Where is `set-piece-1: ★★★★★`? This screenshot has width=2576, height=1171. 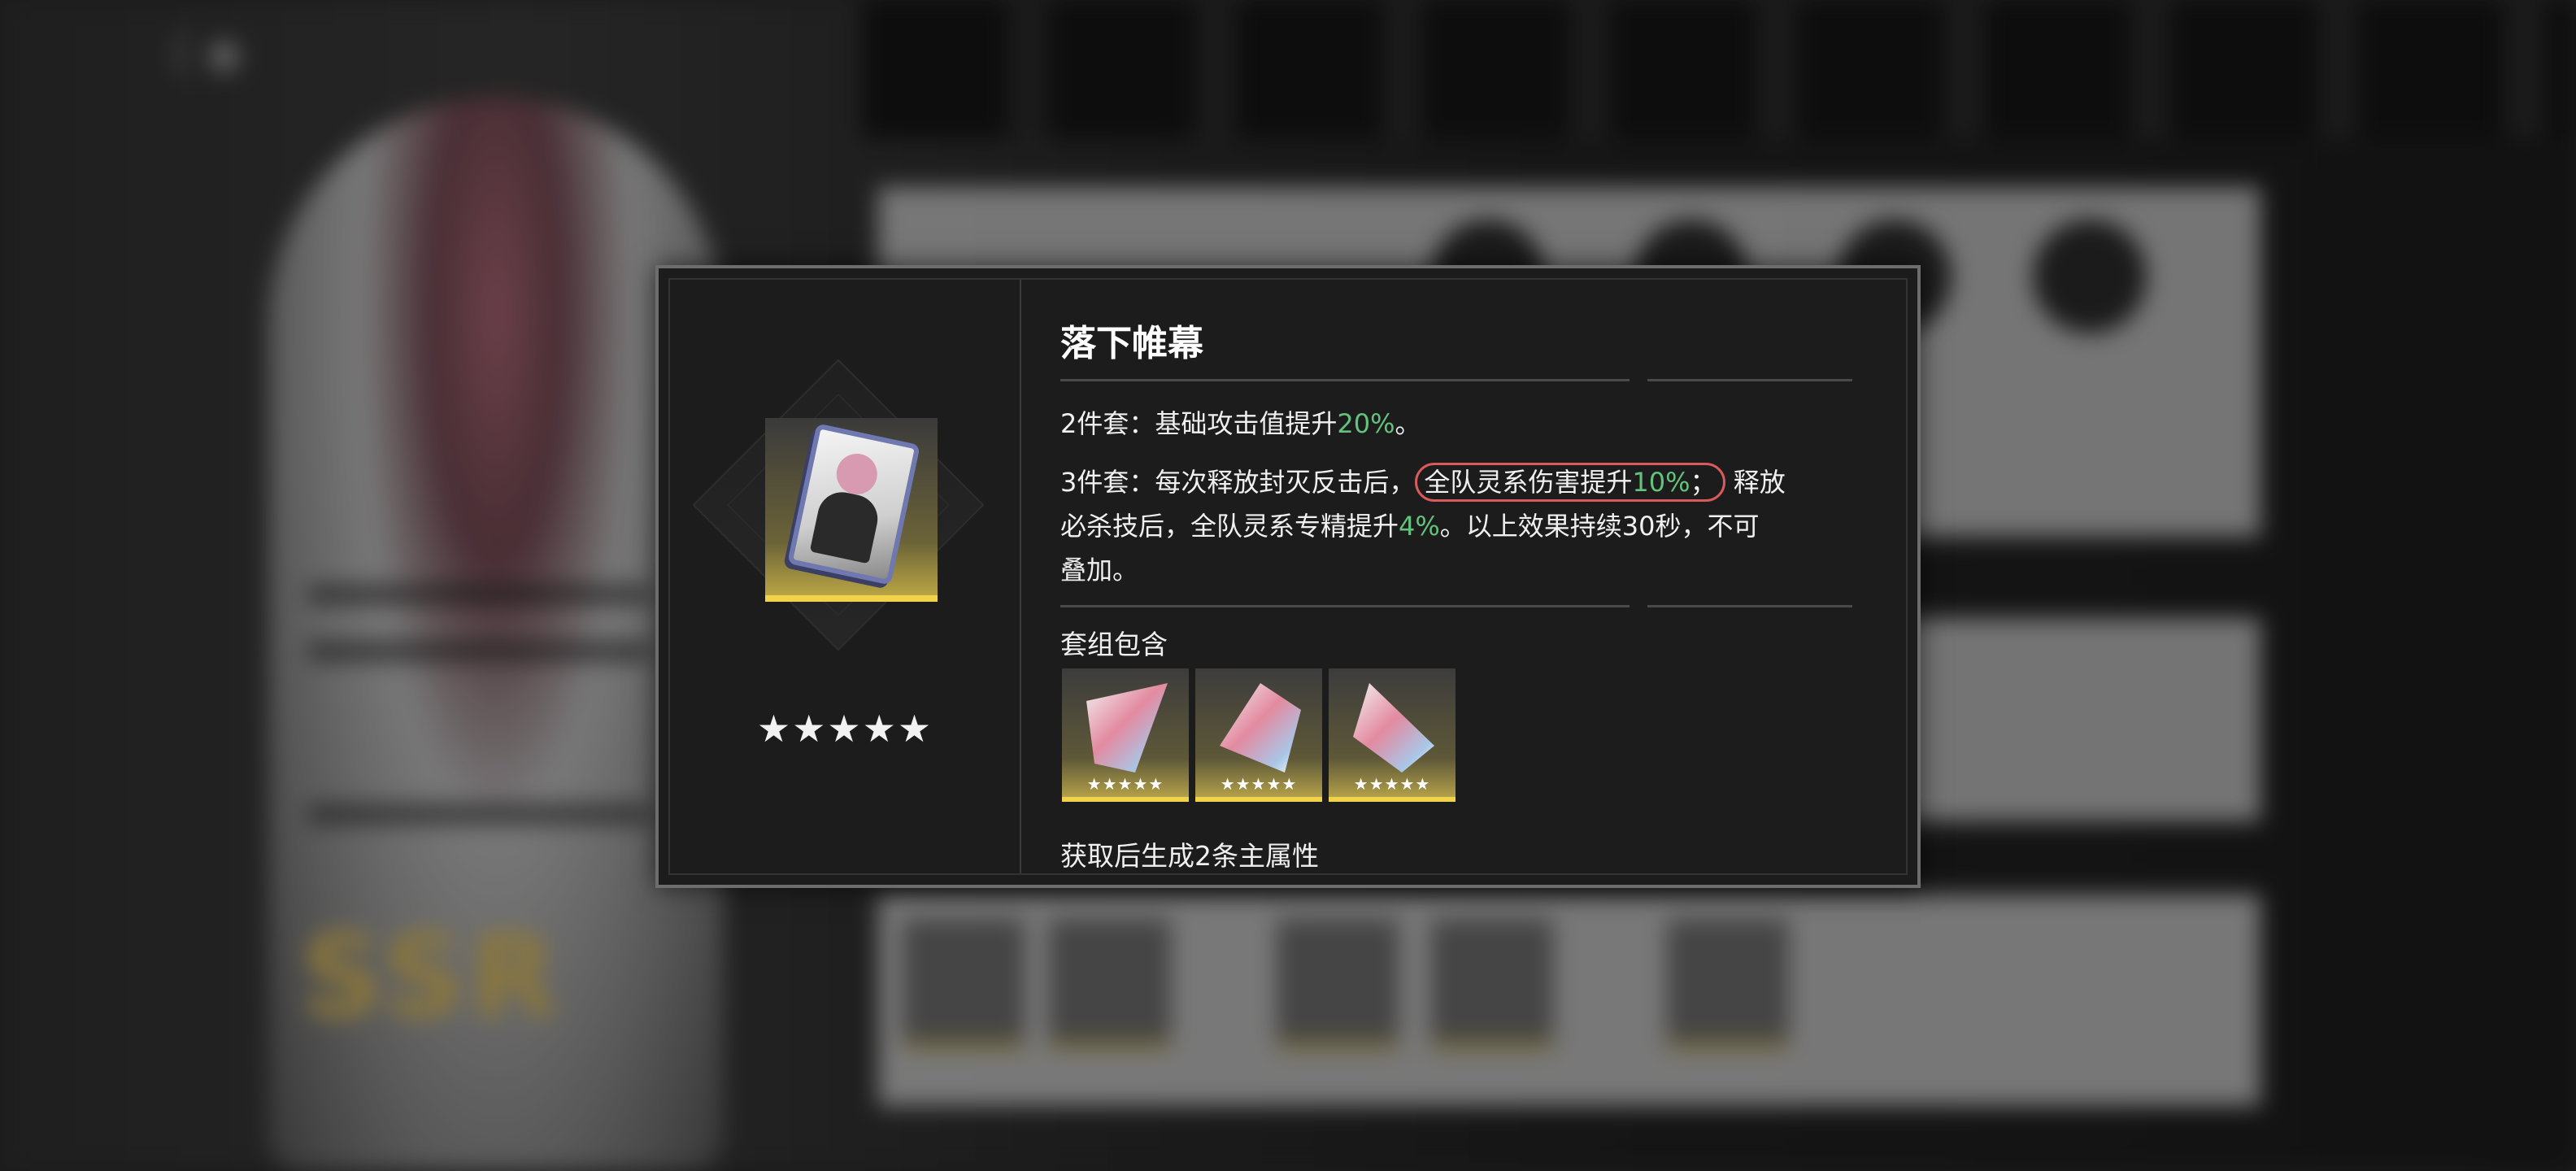
set-piece-1: ★★★★★ is located at coordinates (1126, 735).